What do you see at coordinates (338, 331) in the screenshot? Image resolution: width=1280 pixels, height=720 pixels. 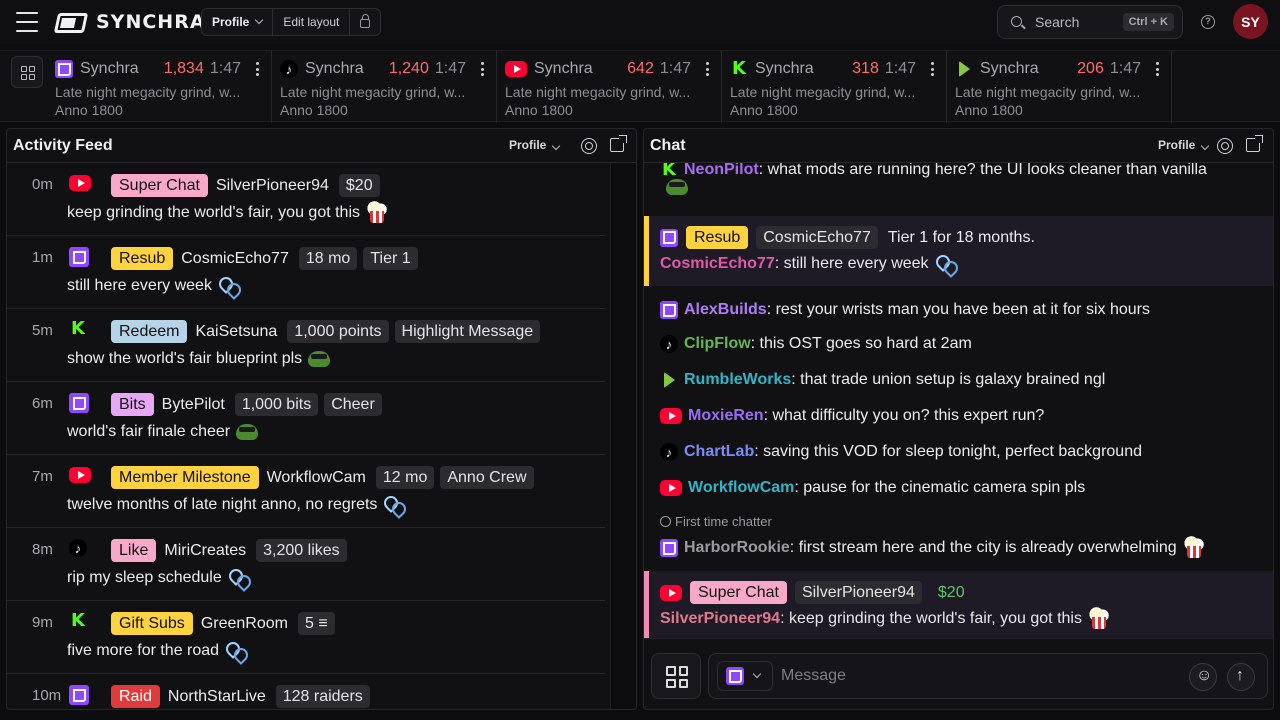 I see `event-detail-pill: 1,000 points` at bounding box center [338, 331].